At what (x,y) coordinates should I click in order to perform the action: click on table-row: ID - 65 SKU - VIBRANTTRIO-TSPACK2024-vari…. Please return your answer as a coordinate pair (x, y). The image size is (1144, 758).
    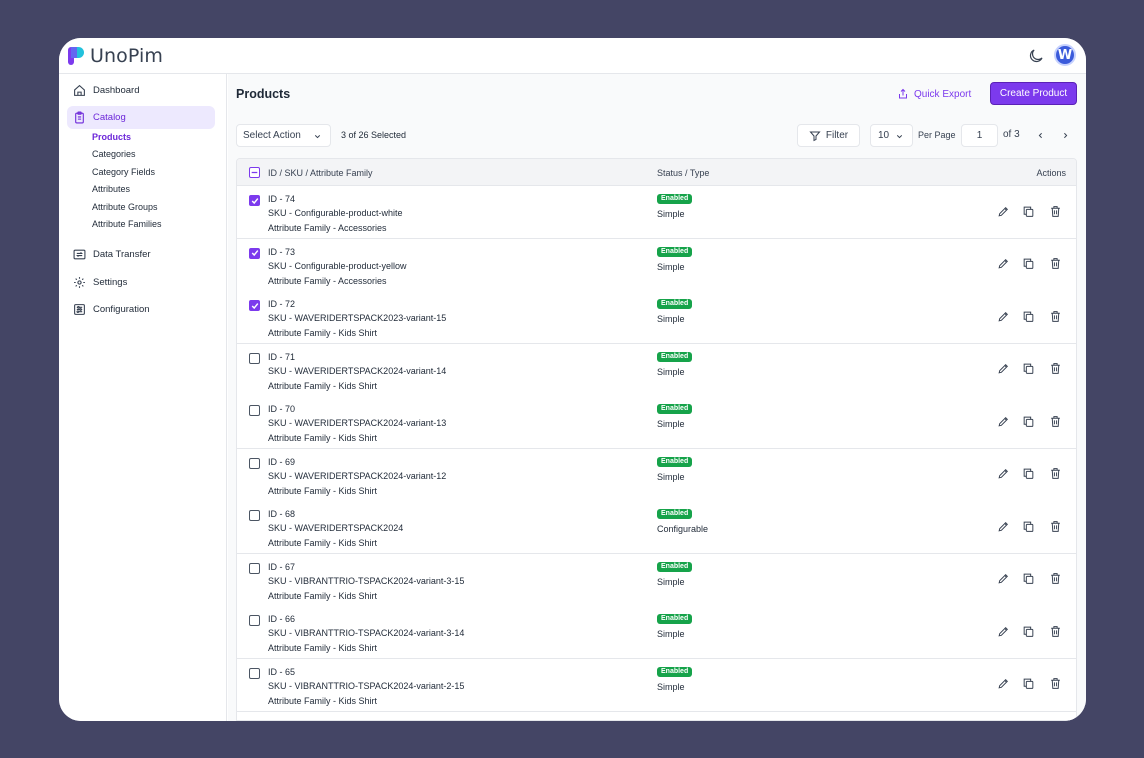
    Looking at the image, I should click on (656, 685).